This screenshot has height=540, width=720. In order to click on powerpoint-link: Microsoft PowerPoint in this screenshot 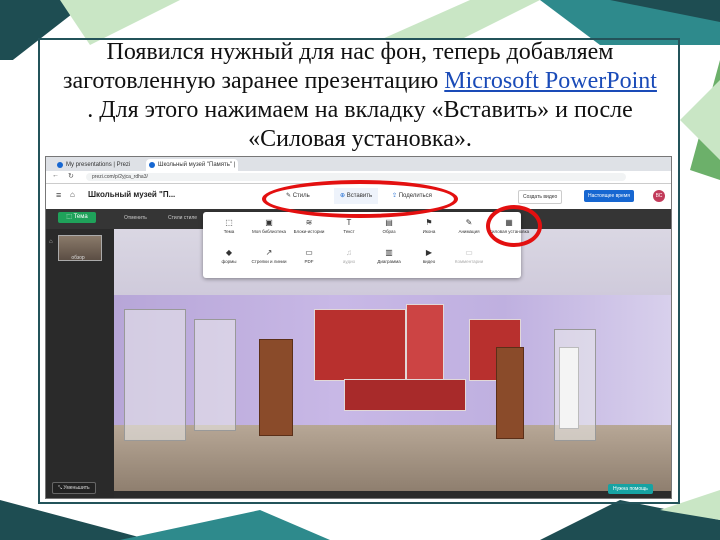, I will do `click(550, 81)`.